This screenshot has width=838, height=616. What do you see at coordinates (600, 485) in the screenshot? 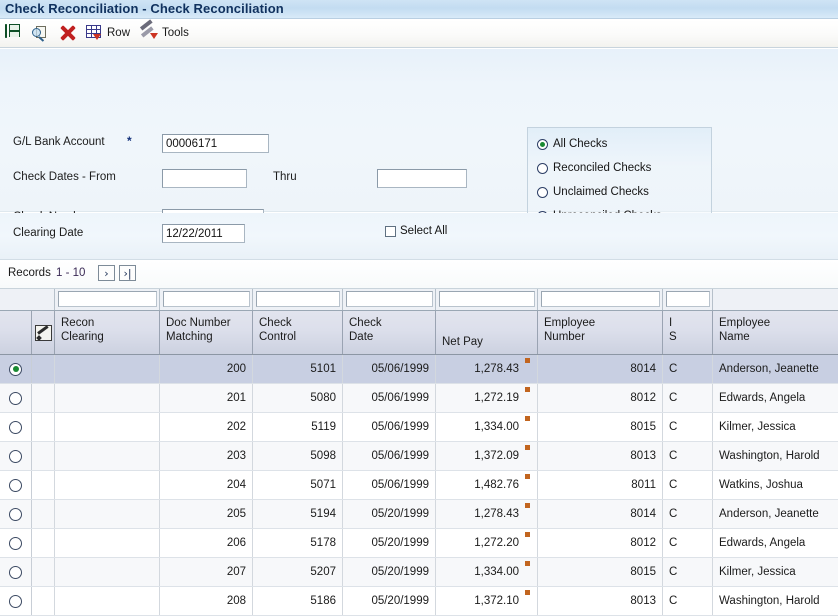
I see `cell-employee-number: 8011` at bounding box center [600, 485].